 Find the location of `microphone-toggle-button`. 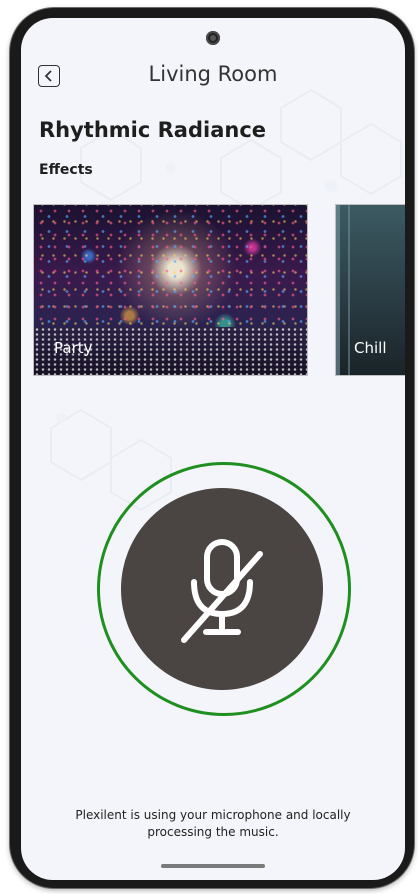

microphone-toggle-button is located at coordinates (222, 589).